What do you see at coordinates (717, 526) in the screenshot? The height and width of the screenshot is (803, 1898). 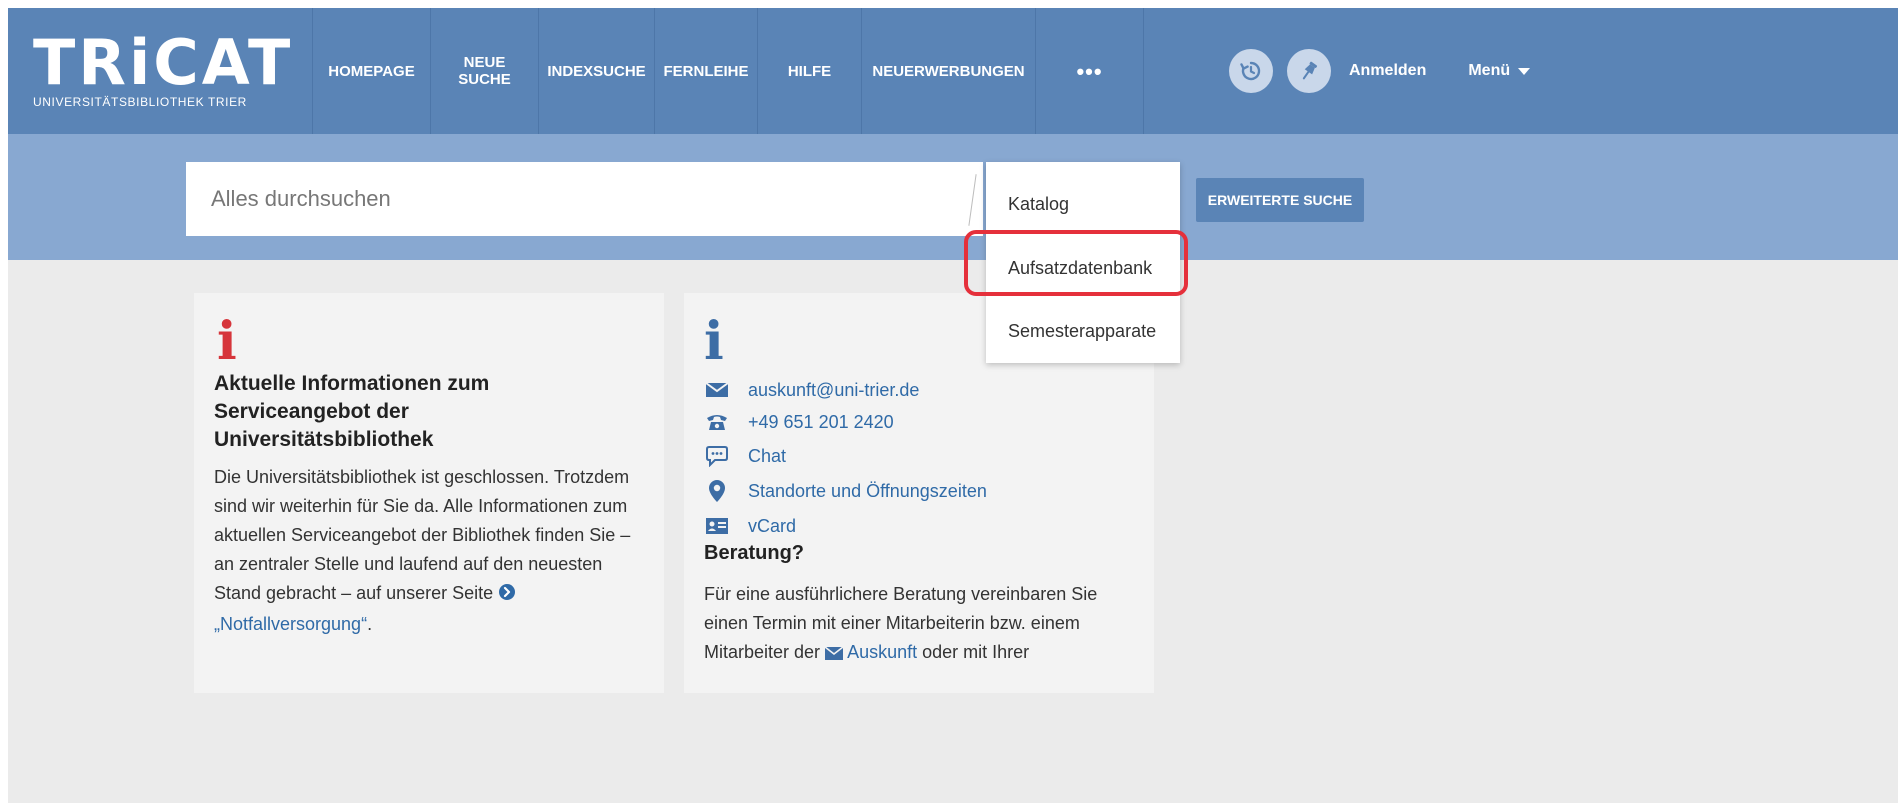 I see `vcard-icon` at bounding box center [717, 526].